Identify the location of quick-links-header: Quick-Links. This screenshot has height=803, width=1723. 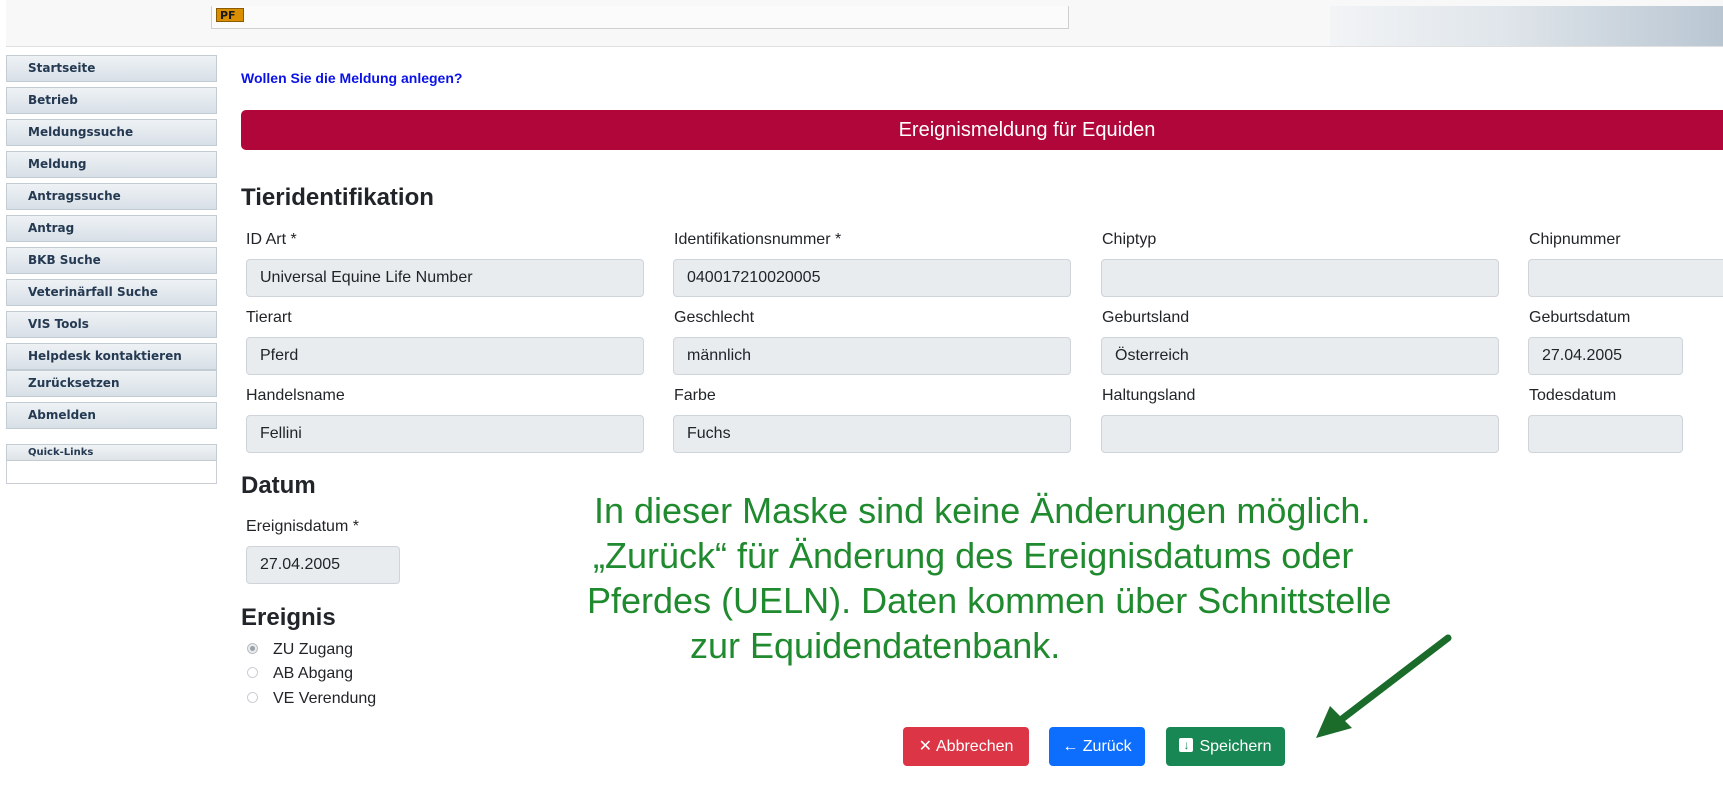
(111, 452).